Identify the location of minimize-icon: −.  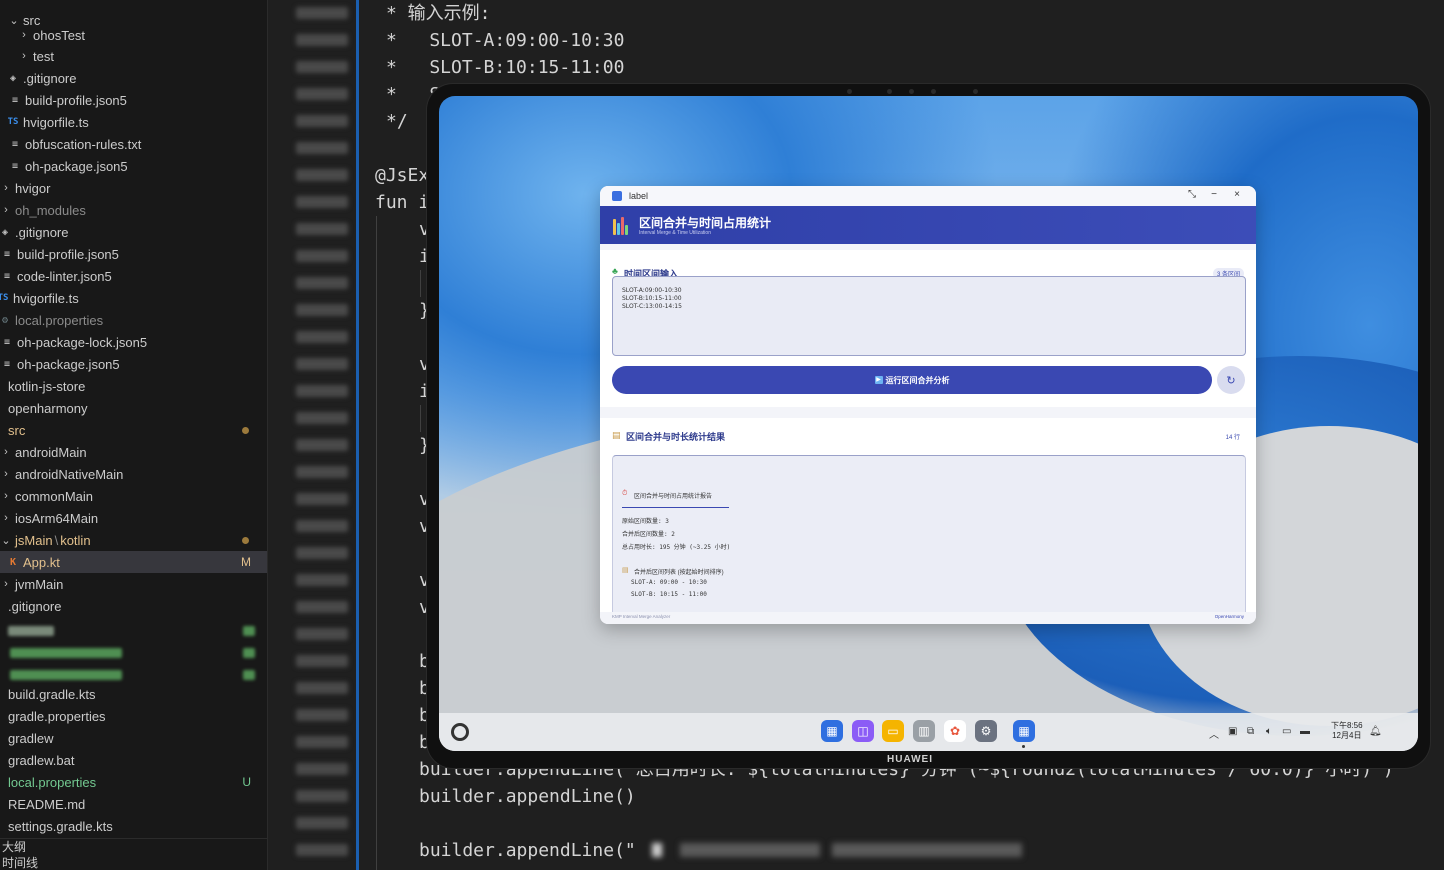
(1214, 194).